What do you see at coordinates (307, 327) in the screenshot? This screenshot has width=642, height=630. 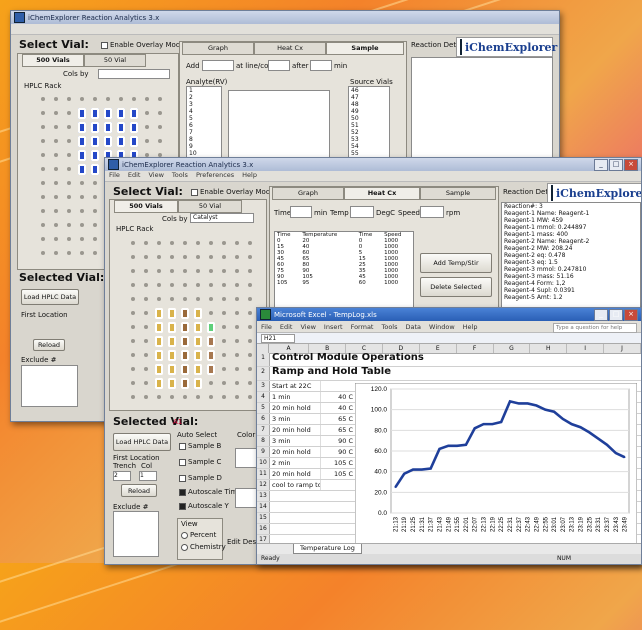 I see `menu-item-view: View` at bounding box center [307, 327].